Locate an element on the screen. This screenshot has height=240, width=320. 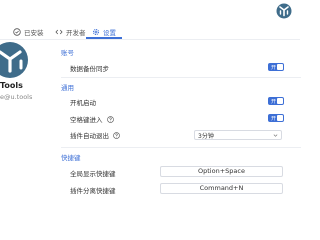
data-sync-label: 数据备份同步 is located at coordinates (89, 69).